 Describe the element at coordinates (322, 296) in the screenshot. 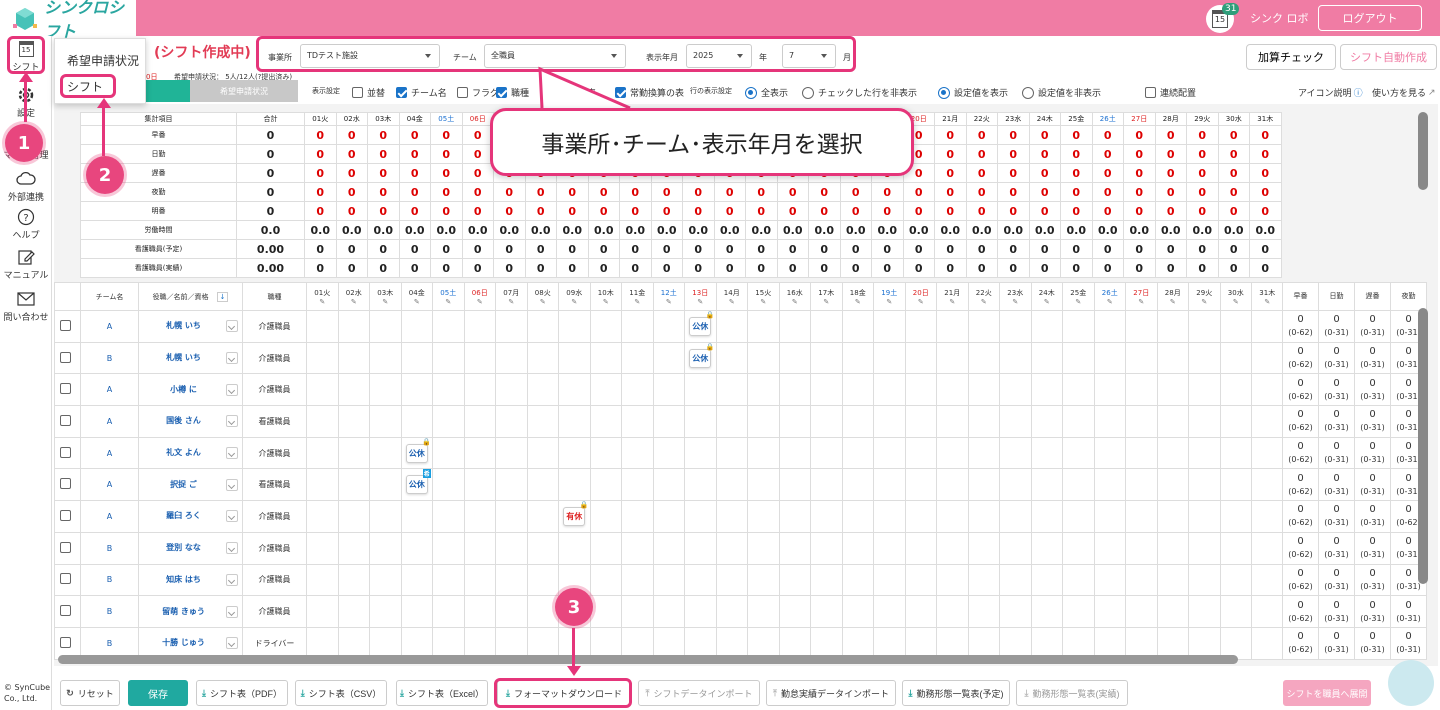

I see `day-header: 01火 ✎` at that location.